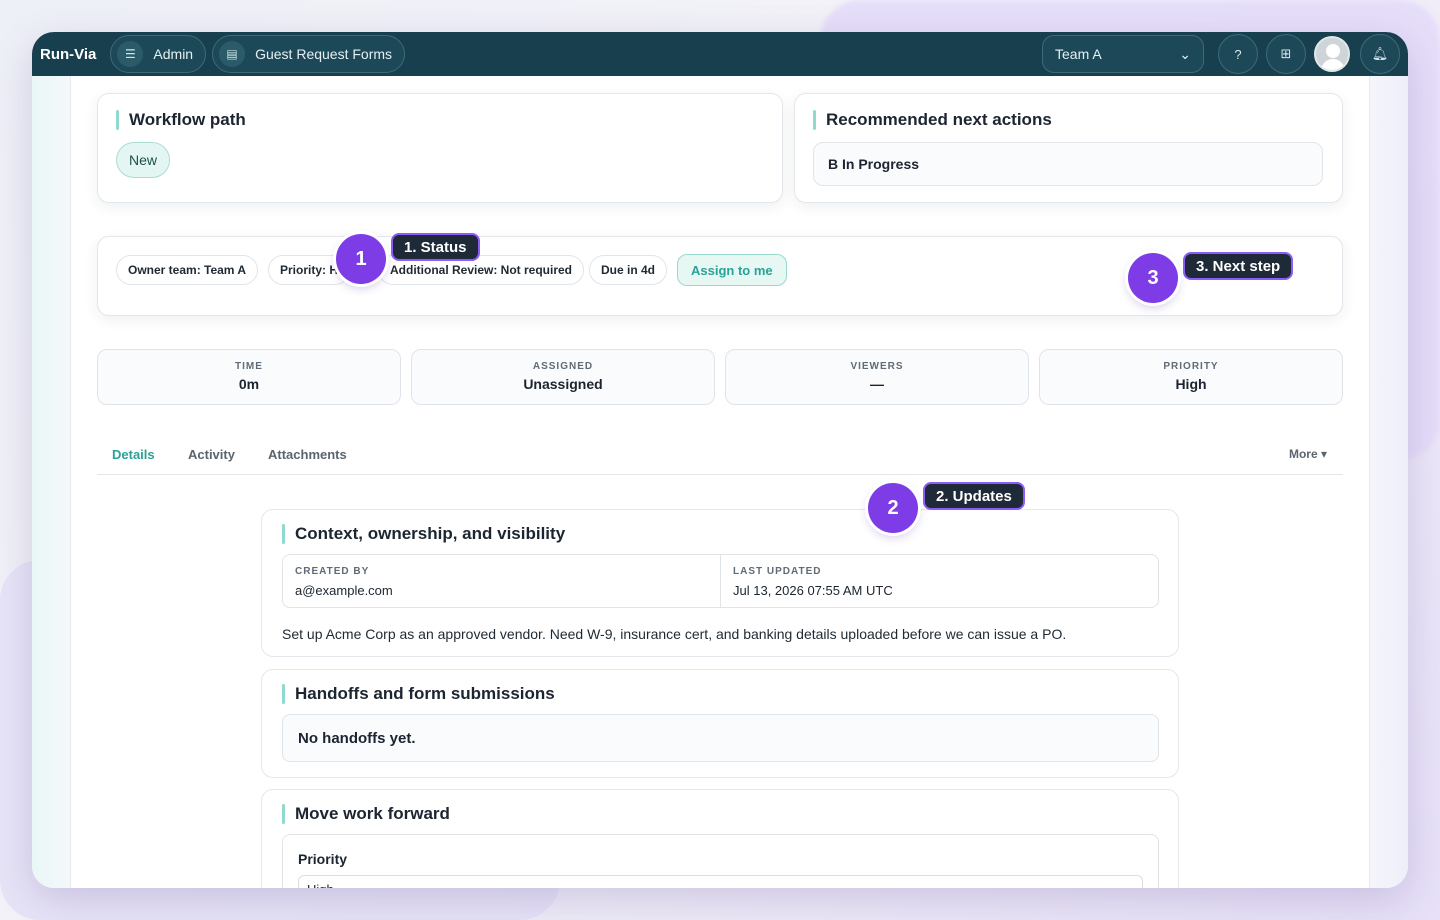 The width and height of the screenshot is (1440, 920). I want to click on stat-assigned: ASSIGNED Unassigned, so click(563, 377).